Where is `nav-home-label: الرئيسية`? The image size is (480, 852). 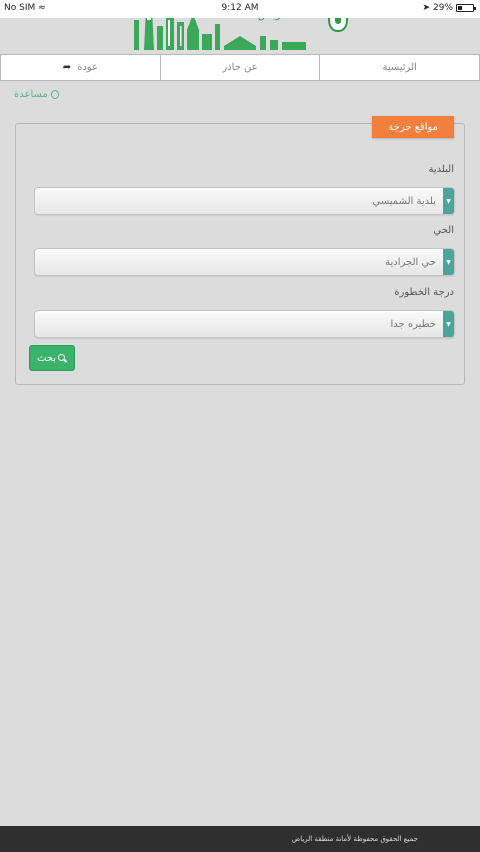 nav-home-label: الرئيسية is located at coordinates (399, 67).